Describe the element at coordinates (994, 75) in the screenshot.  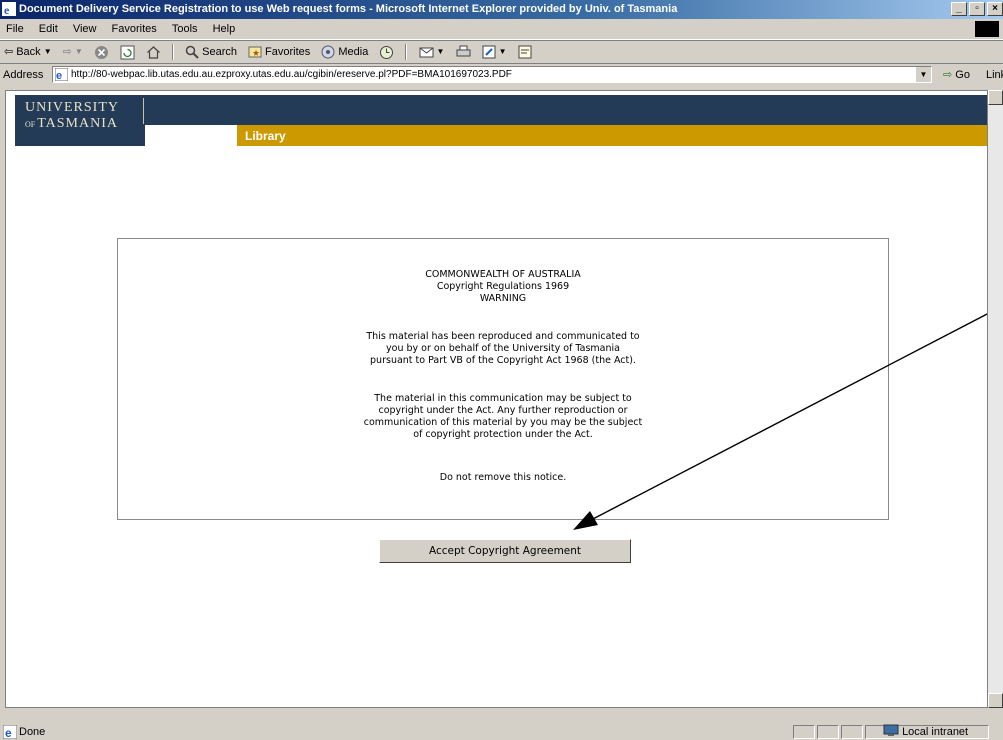
I see `links-button: Link` at that location.